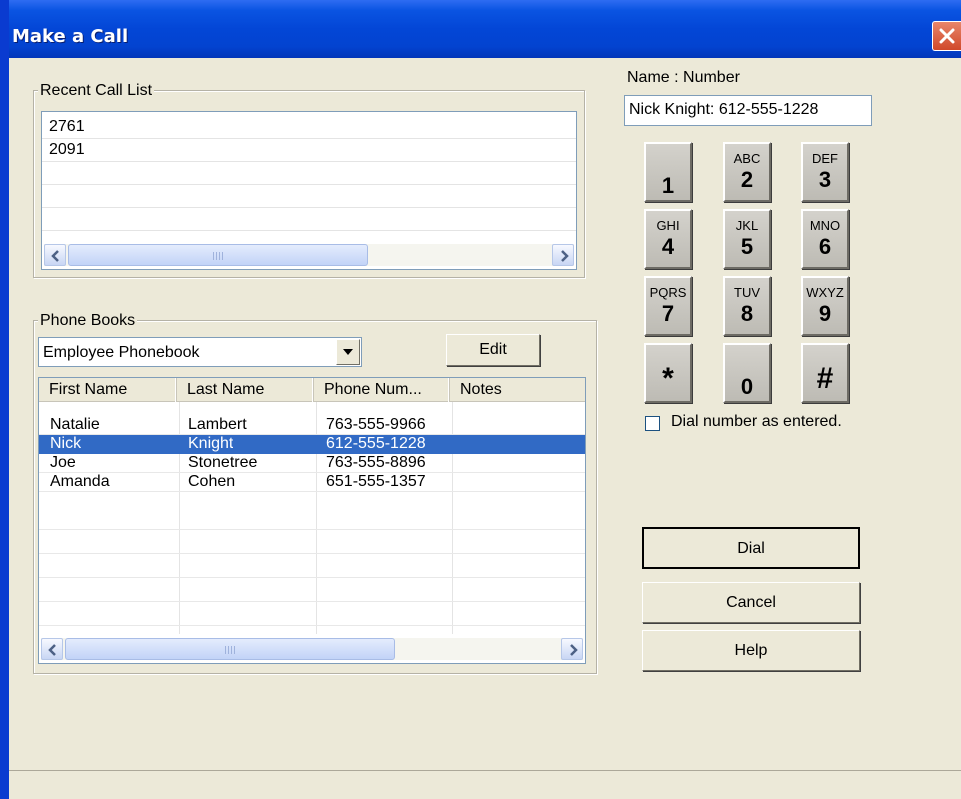  What do you see at coordinates (223, 462) in the screenshot?
I see `cell-last-name: Stonetree` at bounding box center [223, 462].